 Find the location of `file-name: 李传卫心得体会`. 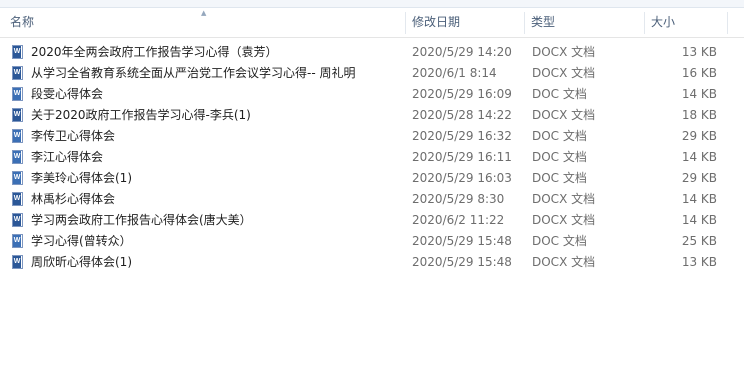

file-name: 李传卫心得体会 is located at coordinates (73, 136).